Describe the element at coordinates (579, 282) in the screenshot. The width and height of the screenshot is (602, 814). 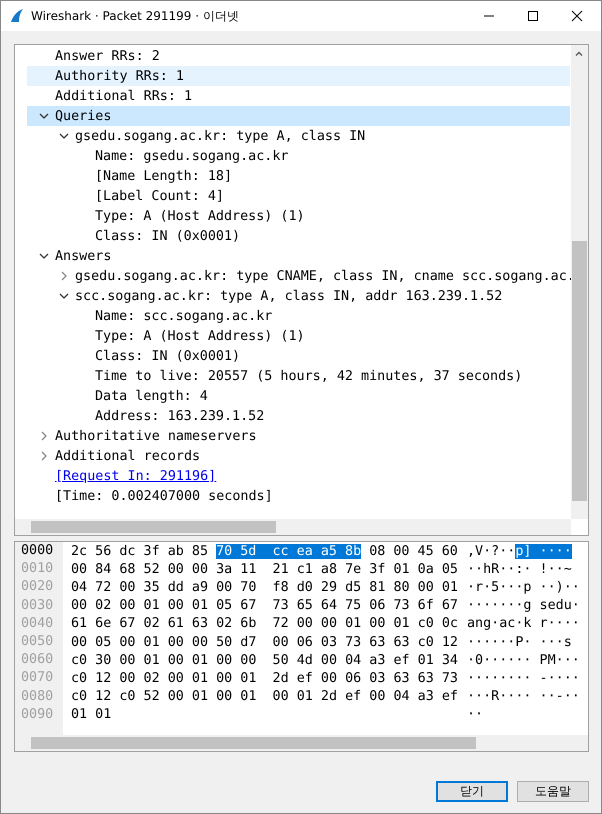
I see `vertical-scrollbar` at that location.